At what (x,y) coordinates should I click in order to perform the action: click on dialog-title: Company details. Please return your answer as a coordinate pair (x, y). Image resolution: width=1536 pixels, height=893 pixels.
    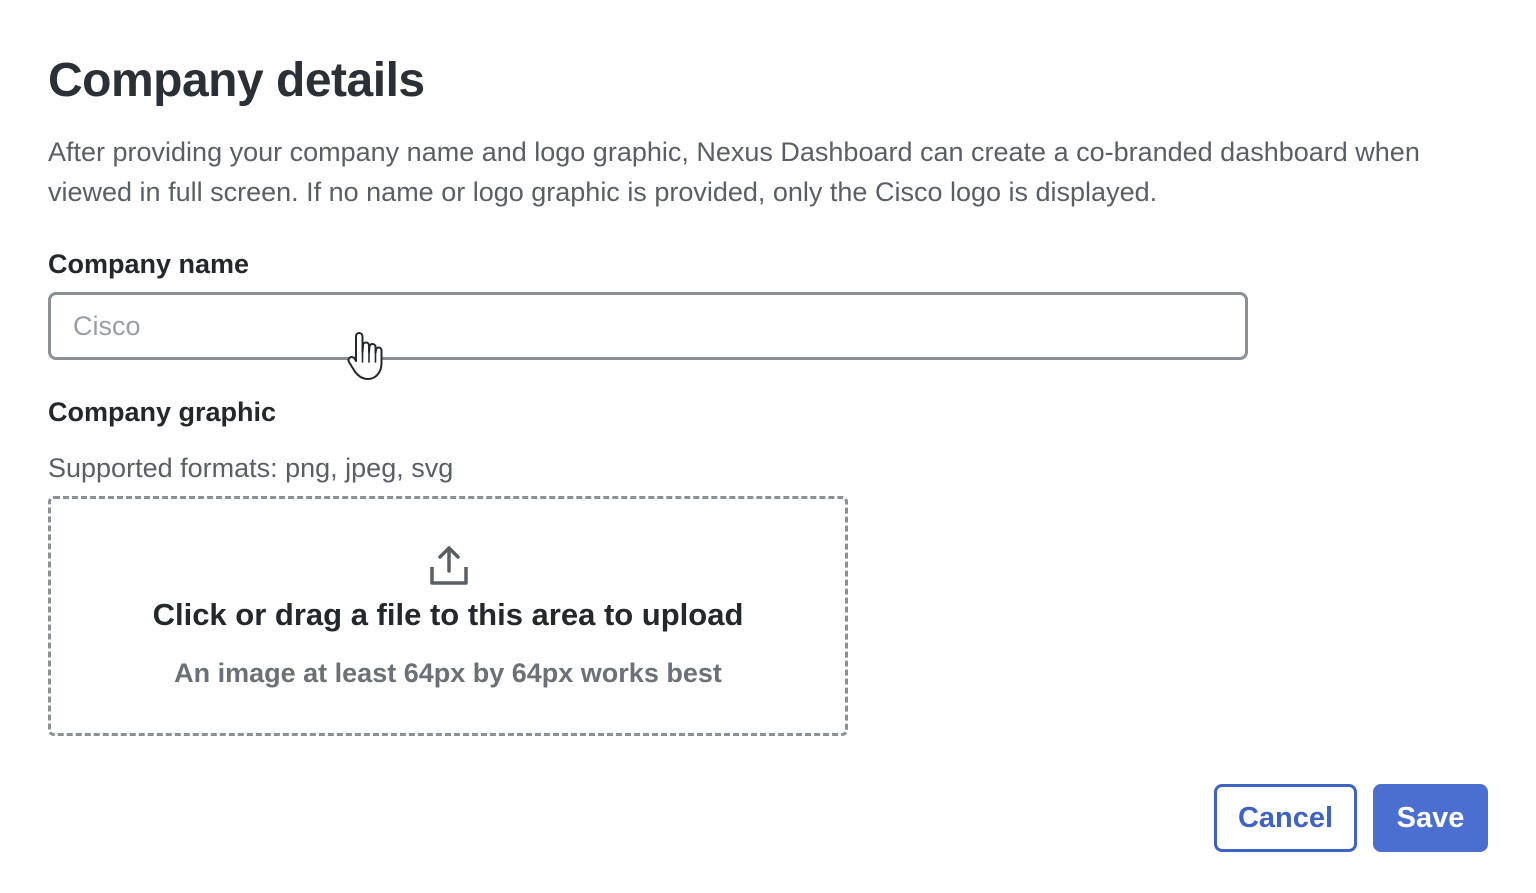
    Looking at the image, I should click on (236, 80).